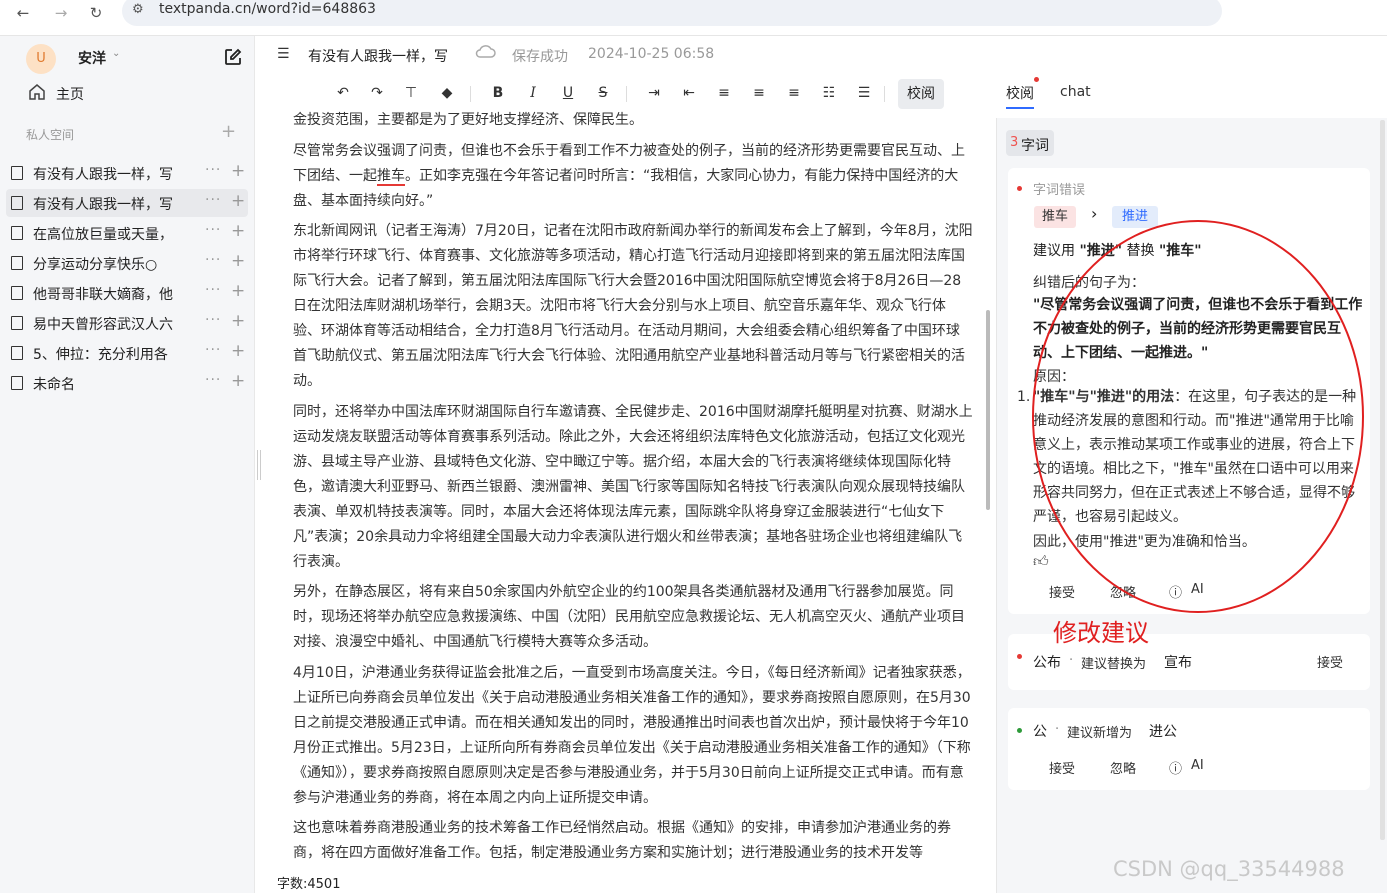 This screenshot has height=893, width=1387. What do you see at coordinates (988, 410) in the screenshot?
I see `editor-scrollbar` at bounding box center [988, 410].